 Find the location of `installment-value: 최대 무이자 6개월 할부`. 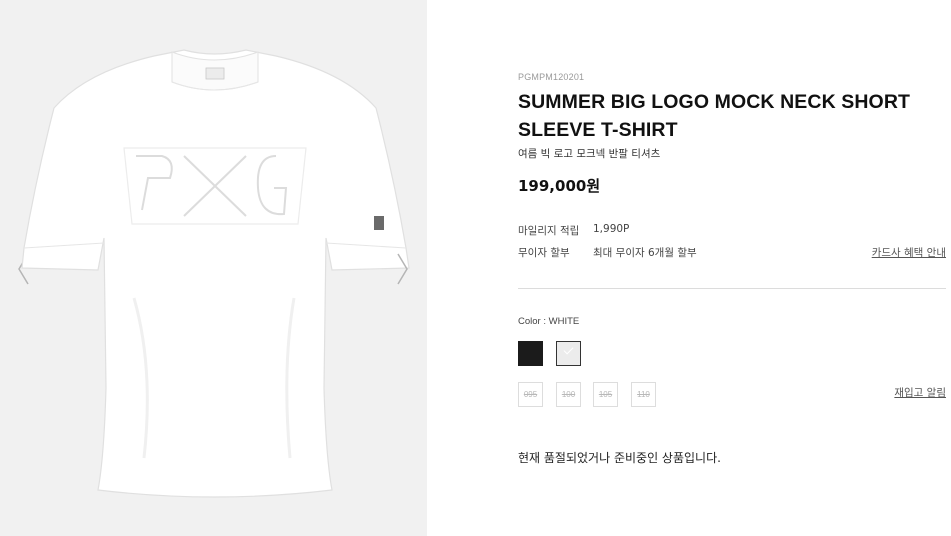

installment-value: 최대 무이자 6개월 할부 is located at coordinates (645, 253).